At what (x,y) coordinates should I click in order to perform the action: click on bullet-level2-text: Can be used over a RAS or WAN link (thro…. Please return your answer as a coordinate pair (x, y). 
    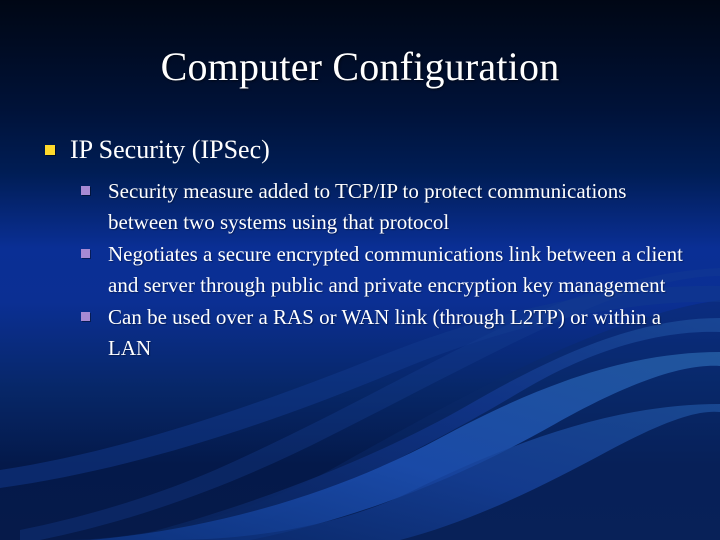
    Looking at the image, I should click on (385, 332).